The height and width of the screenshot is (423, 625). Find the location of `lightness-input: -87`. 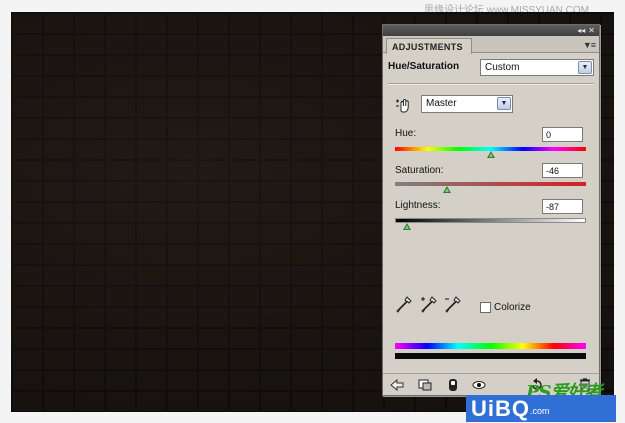

lightness-input: -87 is located at coordinates (562, 206).